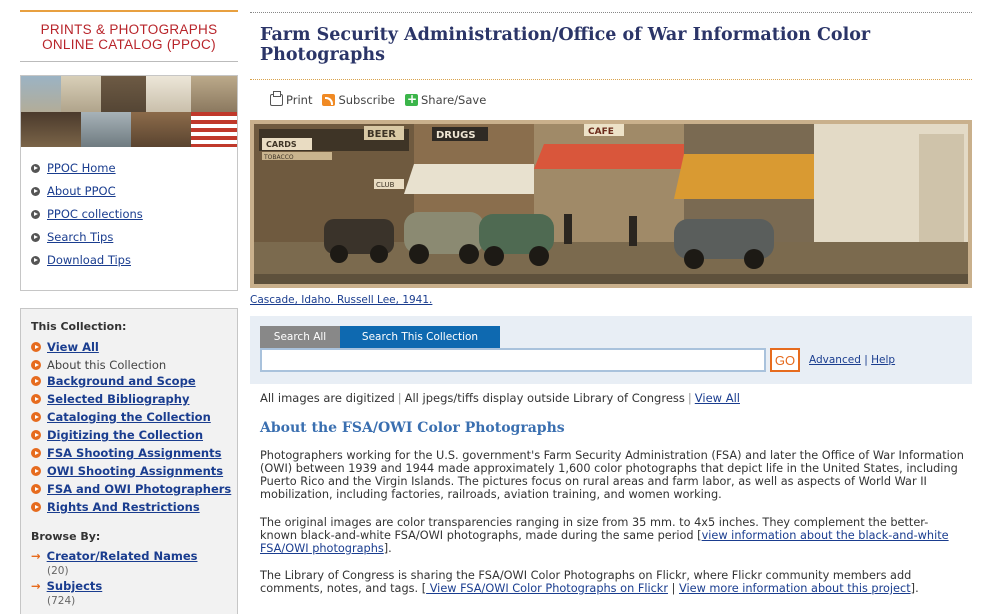 The image size is (989, 614). I want to click on collection-item-digitizing: Digitizing the Collection, so click(117, 435).